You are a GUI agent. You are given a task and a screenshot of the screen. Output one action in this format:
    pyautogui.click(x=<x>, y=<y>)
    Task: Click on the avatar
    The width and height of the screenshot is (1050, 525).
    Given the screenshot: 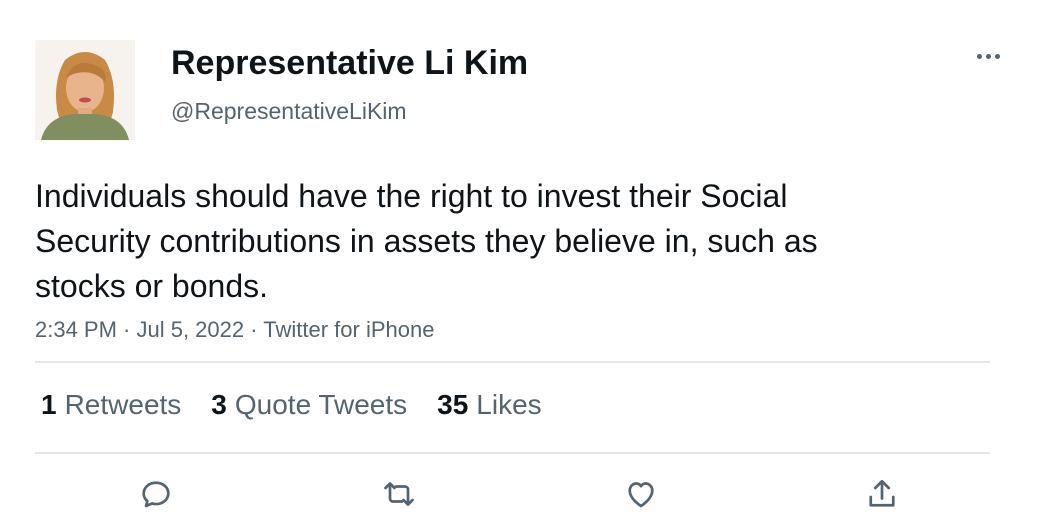 What is the action you would take?
    pyautogui.click(x=85, y=90)
    